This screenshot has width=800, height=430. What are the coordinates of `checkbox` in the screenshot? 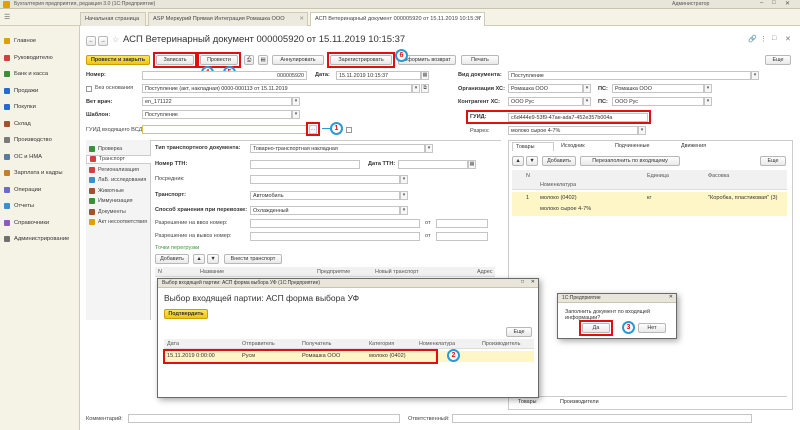 It's located at (349, 130).